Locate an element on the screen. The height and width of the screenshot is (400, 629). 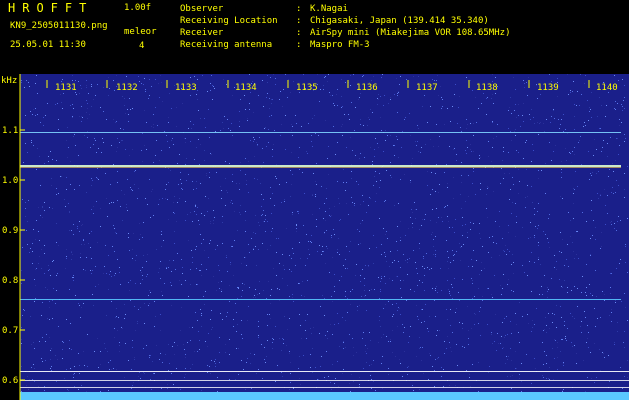
x-tick-label: 1134 is located at coordinates (246, 88).